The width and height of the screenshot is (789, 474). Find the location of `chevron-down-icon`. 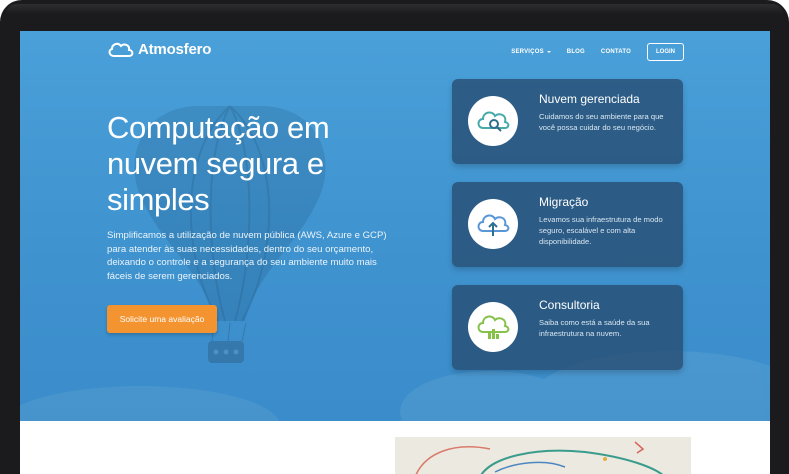

chevron-down-icon is located at coordinates (548, 52).